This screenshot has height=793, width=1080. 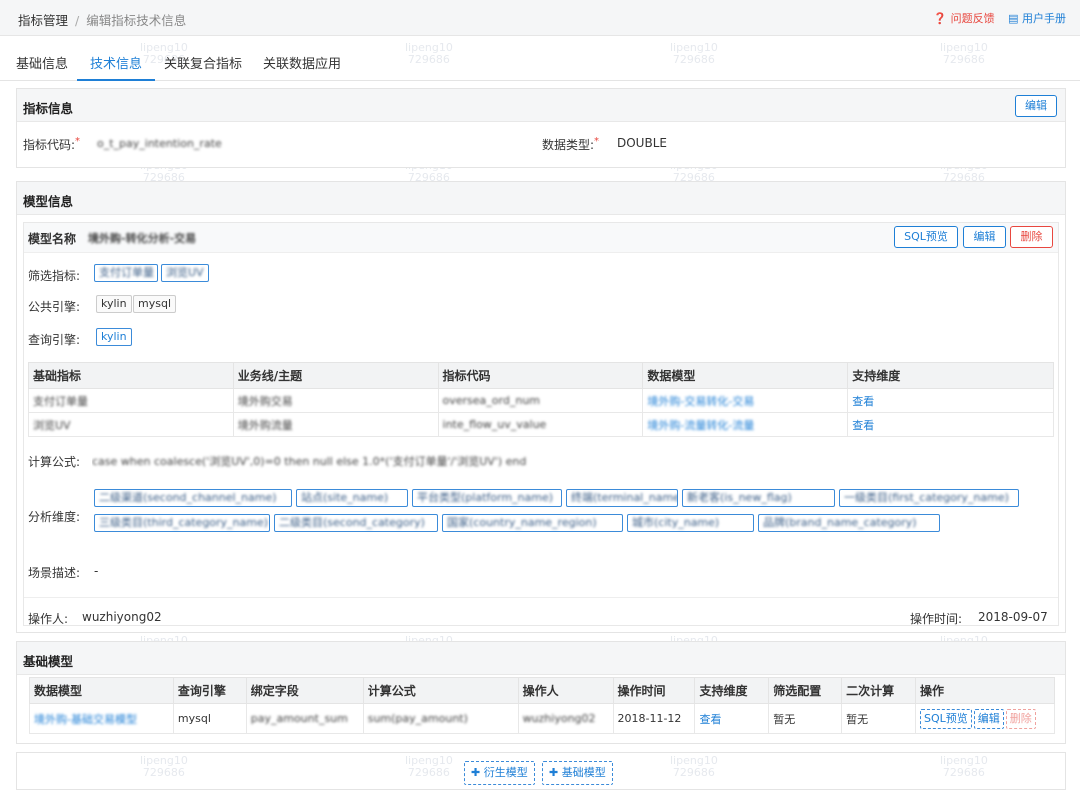 What do you see at coordinates (1044, 18) in the screenshot?
I see `manual-label: 用户手册` at bounding box center [1044, 18].